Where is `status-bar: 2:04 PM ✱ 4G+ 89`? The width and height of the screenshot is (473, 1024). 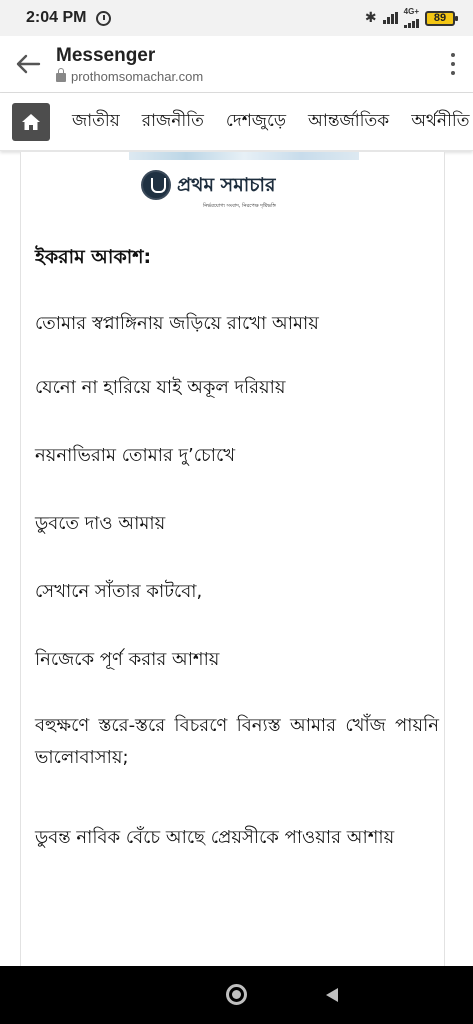
status-bar: 2:04 PM ✱ 4G+ 89 is located at coordinates (236, 18).